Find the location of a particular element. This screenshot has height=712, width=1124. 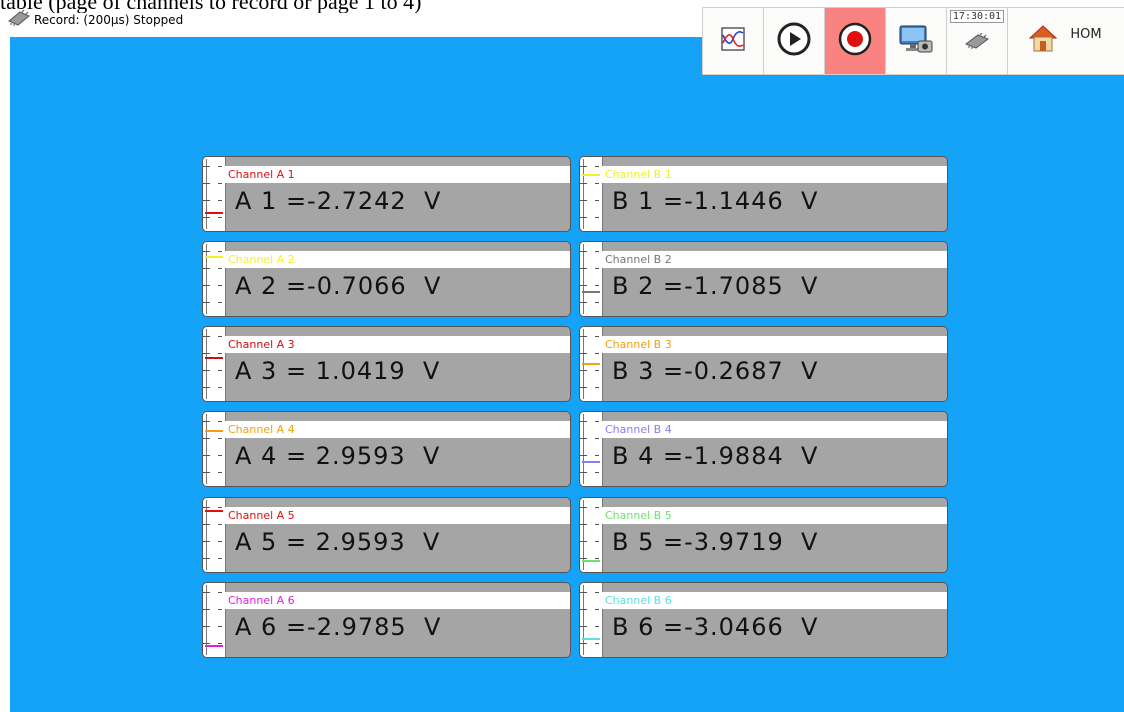

channel-panel: Channel B 1 B 1 =-1.1446 V is located at coordinates (763, 194).